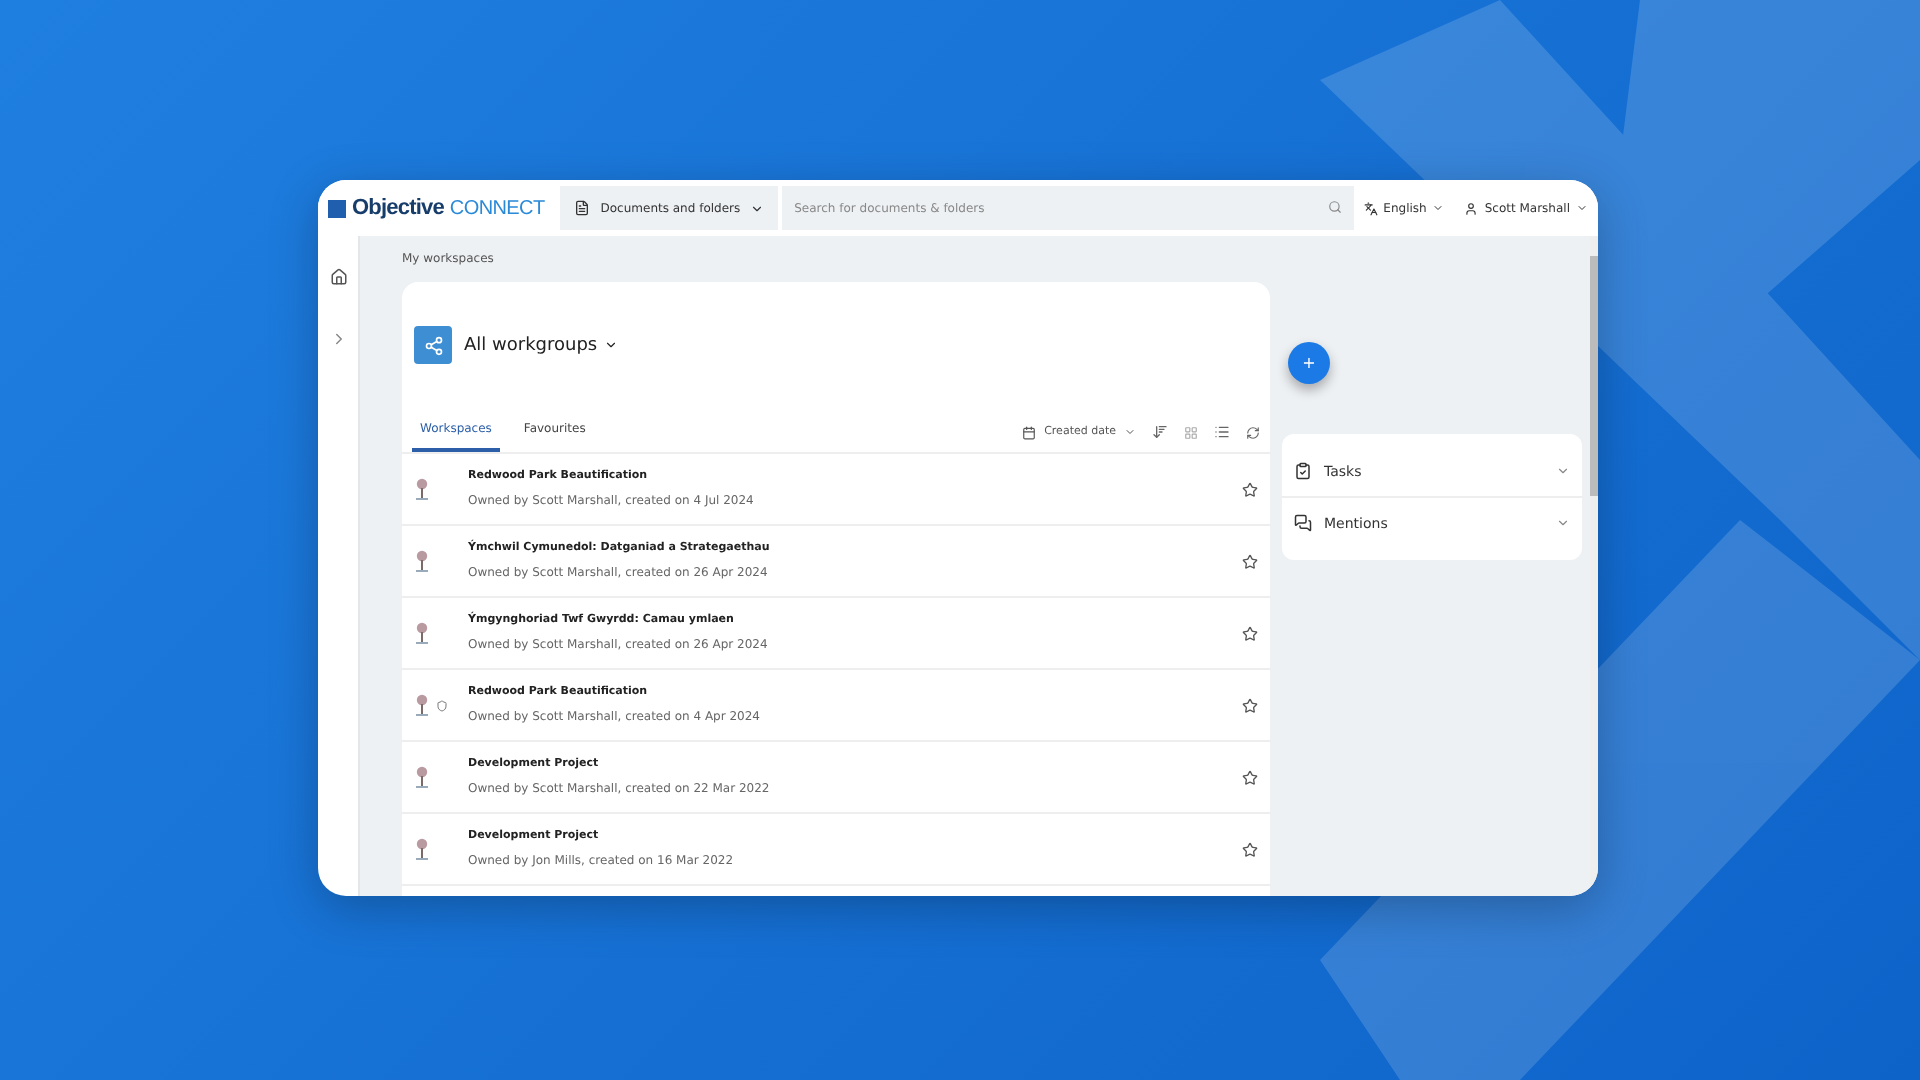  I want to click on logo-product: CONNECT, so click(497, 208).